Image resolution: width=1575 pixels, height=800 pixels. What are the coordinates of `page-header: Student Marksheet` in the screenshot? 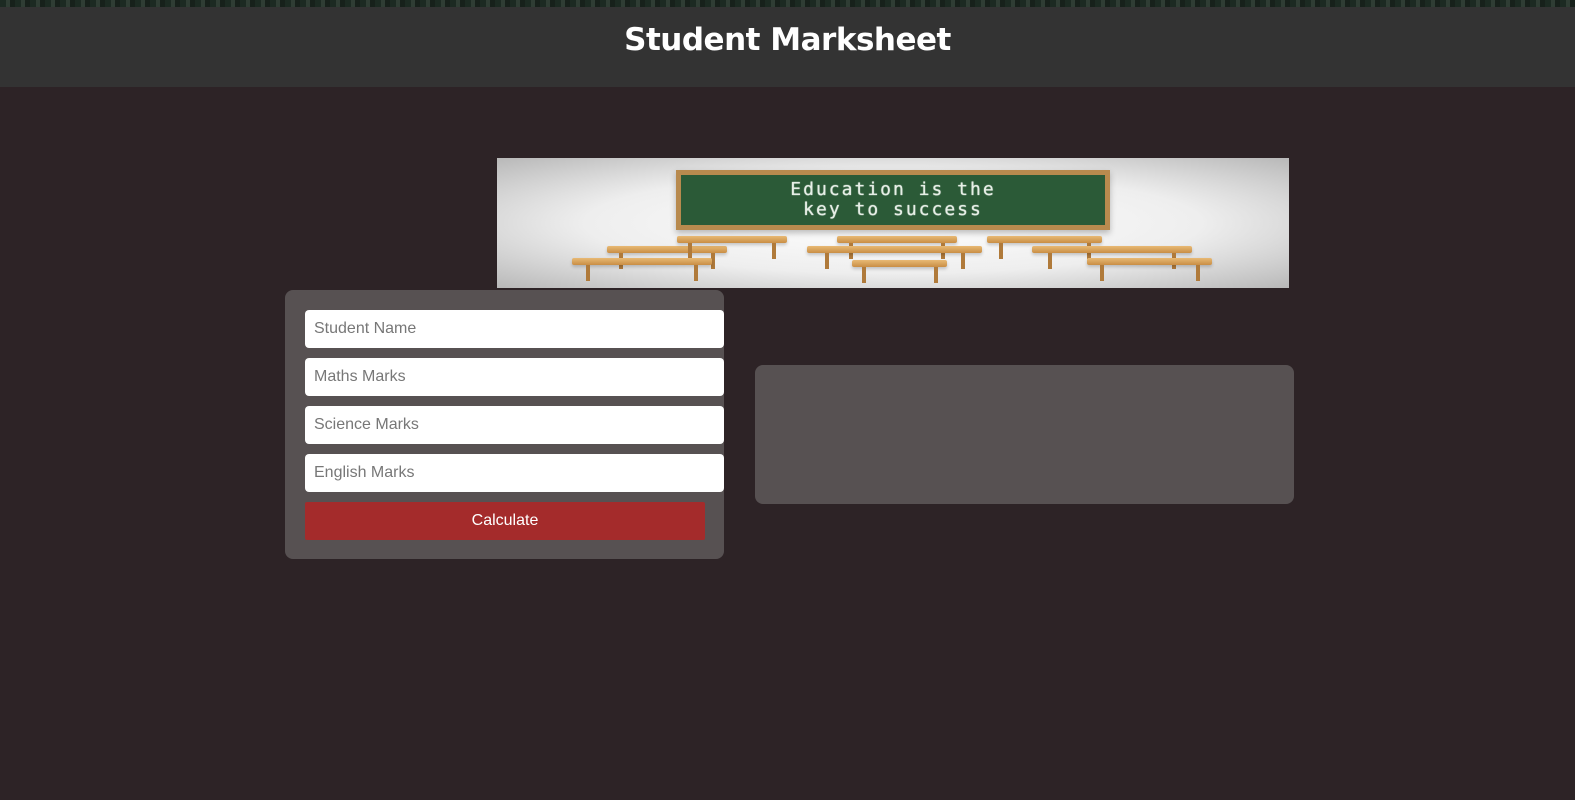 It's located at (787, 47).